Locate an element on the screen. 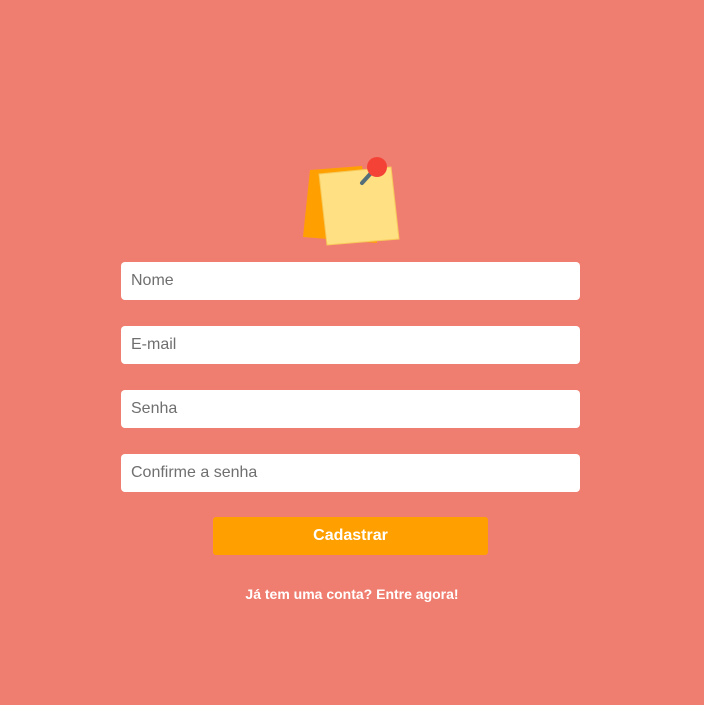 This screenshot has width=704, height=705. sticky-note-front is located at coordinates (359, 206).